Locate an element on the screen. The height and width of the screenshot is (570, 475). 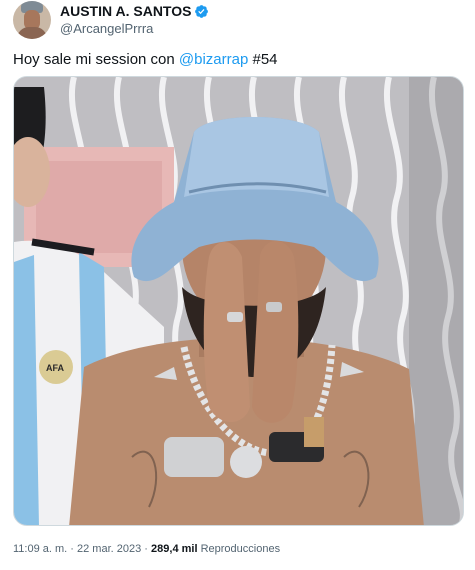
author-names: AUSTIN A. SANTOS @ArcangelPrrra is located at coordinates (134, 20).